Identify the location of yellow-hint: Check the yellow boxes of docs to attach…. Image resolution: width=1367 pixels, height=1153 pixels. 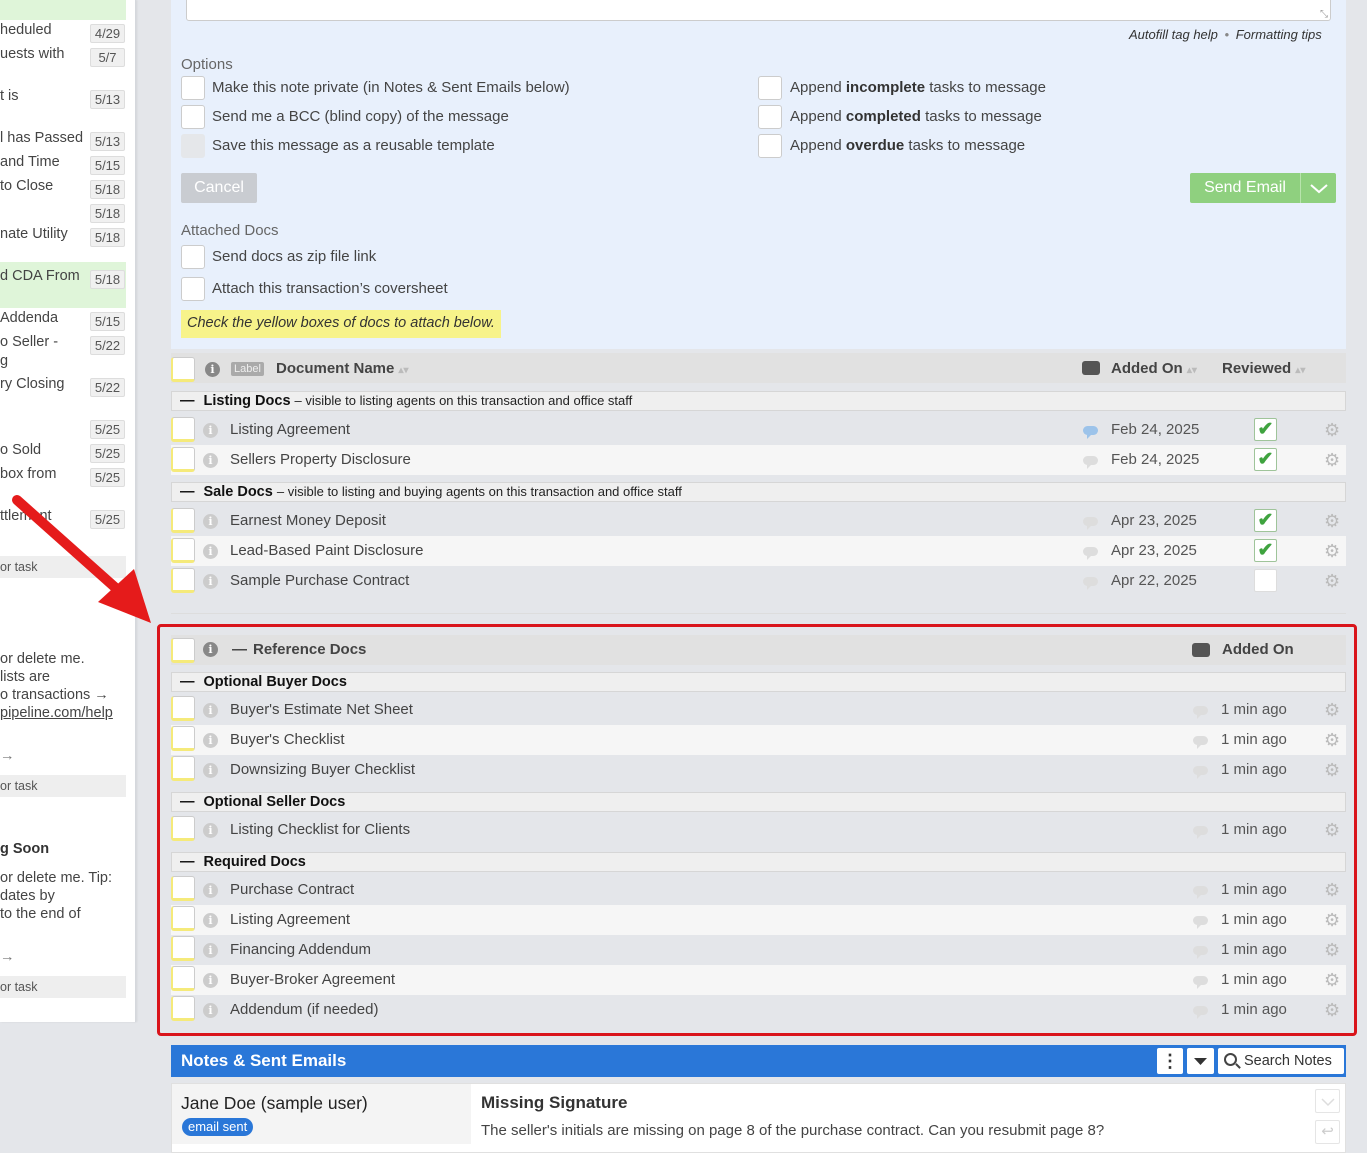
(341, 324).